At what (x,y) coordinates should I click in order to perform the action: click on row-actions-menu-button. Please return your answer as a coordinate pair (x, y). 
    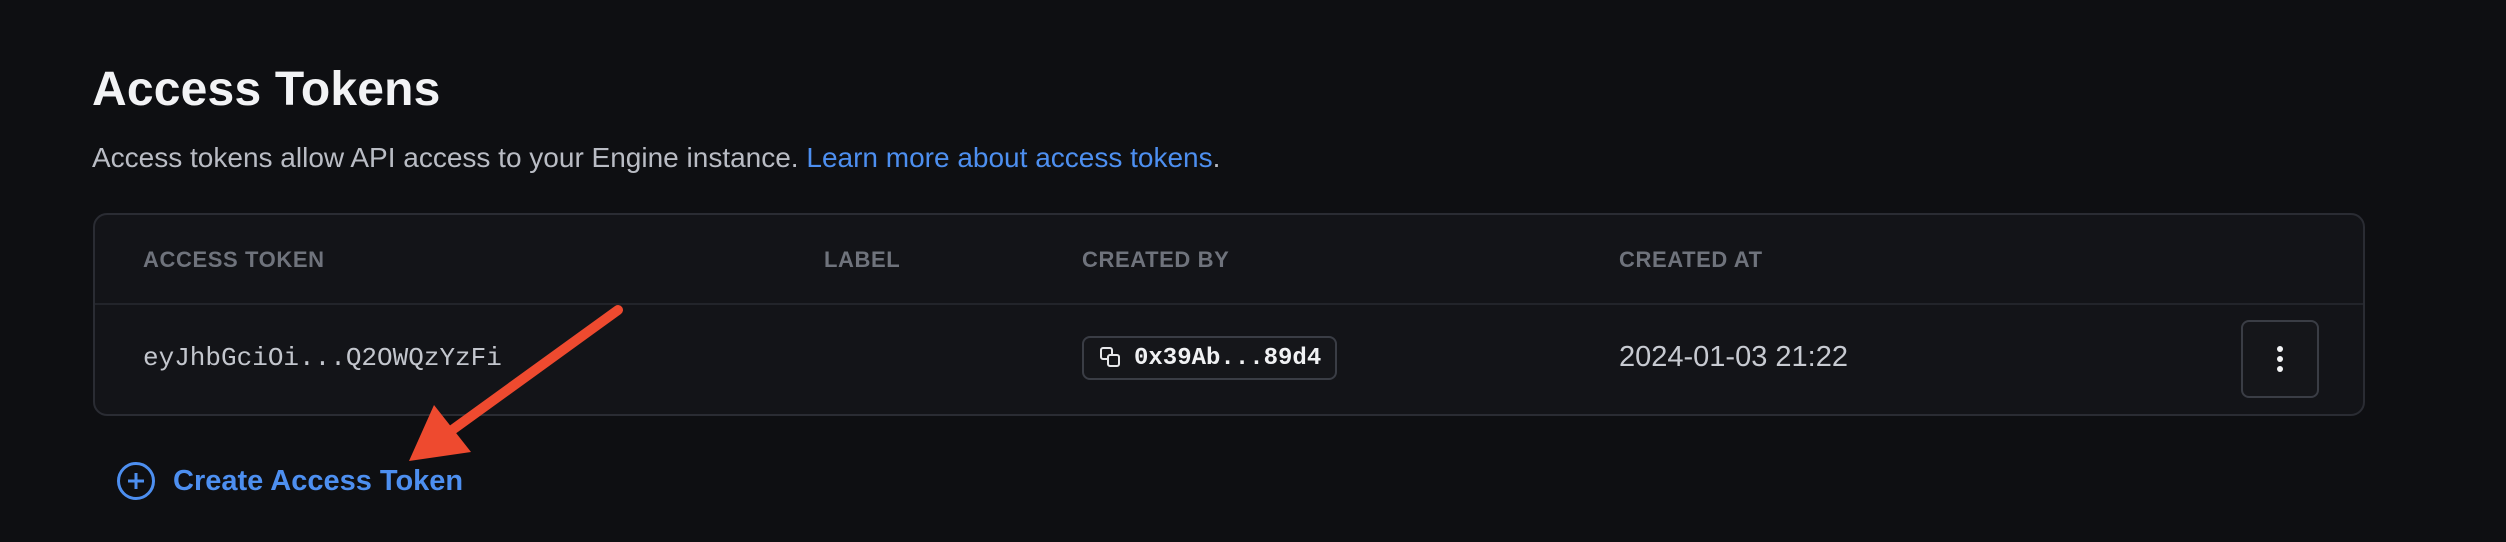
    Looking at the image, I should click on (2280, 359).